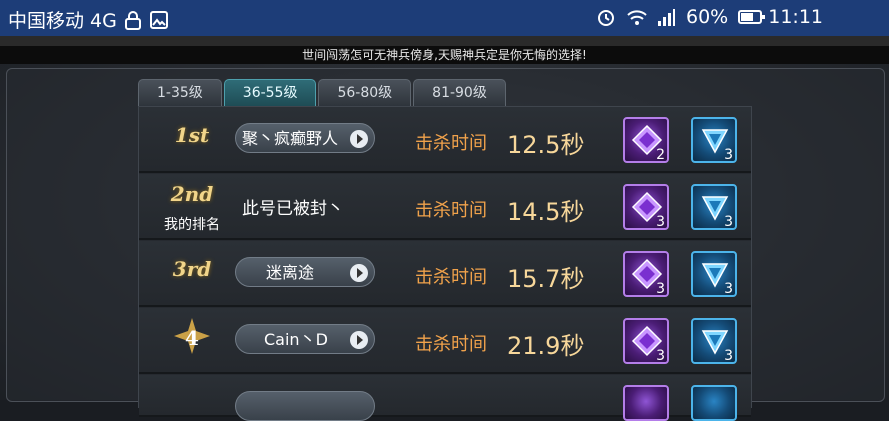 The image size is (889, 421). What do you see at coordinates (660, 155) in the screenshot?
I see `reward-count: 2` at bounding box center [660, 155].